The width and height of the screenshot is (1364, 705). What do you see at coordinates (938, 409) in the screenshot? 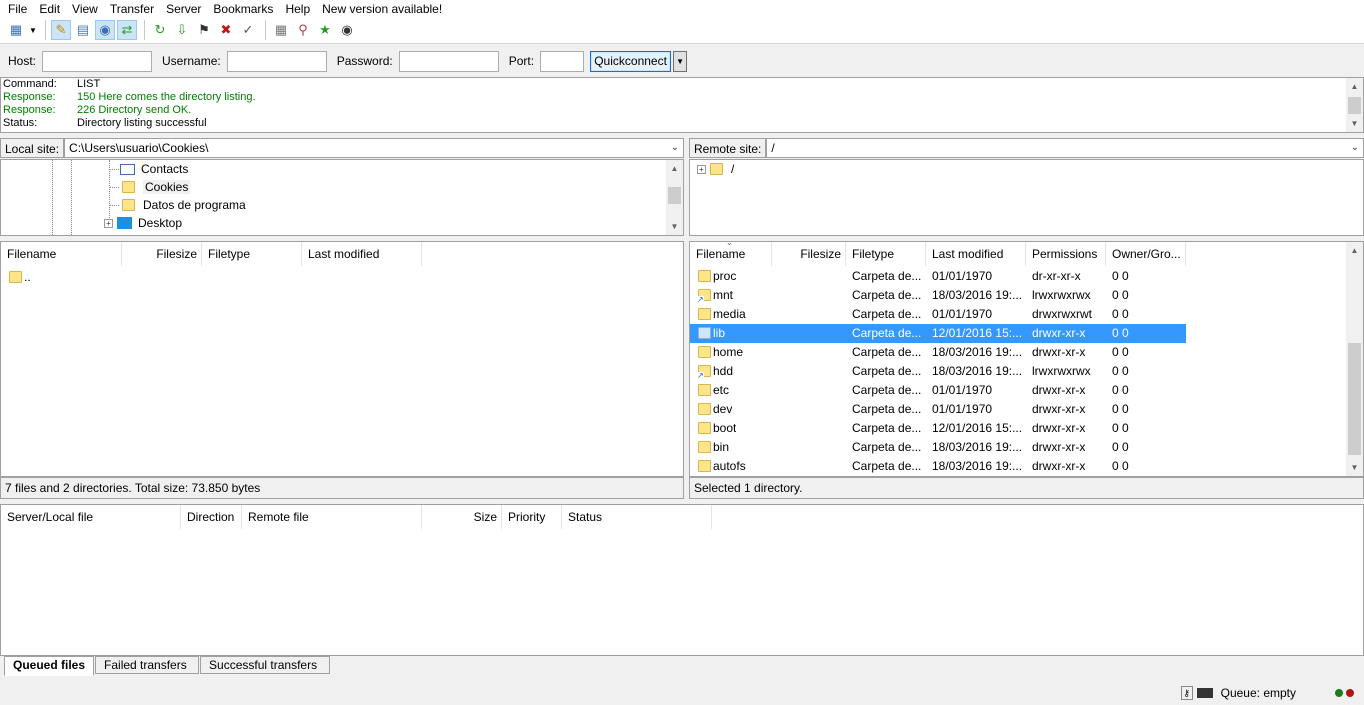
I see `table-row: dev Carpeta de... 01/01/1970 drwxr-xr-x 0 0` at bounding box center [938, 409].